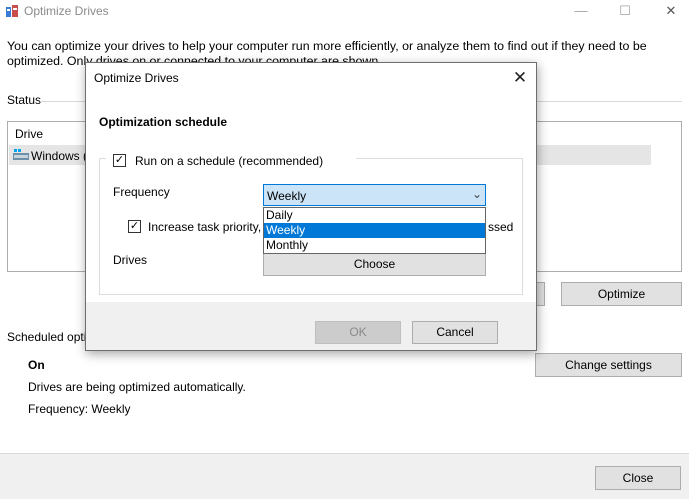 Image resolution: width=689 pixels, height=499 pixels. Describe the element at coordinates (638, 478) in the screenshot. I see `close-button: Close` at that location.